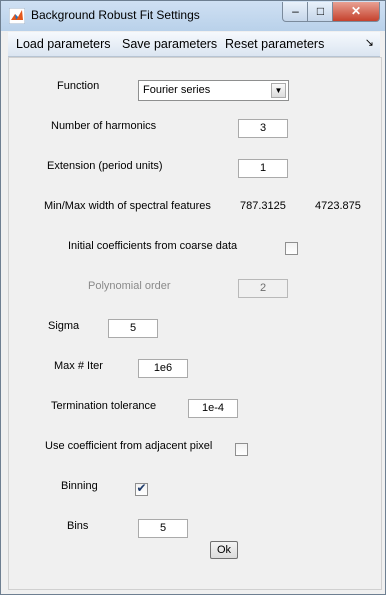  Describe the element at coordinates (17, 16) in the screenshot. I see `matlab-icon` at that location.